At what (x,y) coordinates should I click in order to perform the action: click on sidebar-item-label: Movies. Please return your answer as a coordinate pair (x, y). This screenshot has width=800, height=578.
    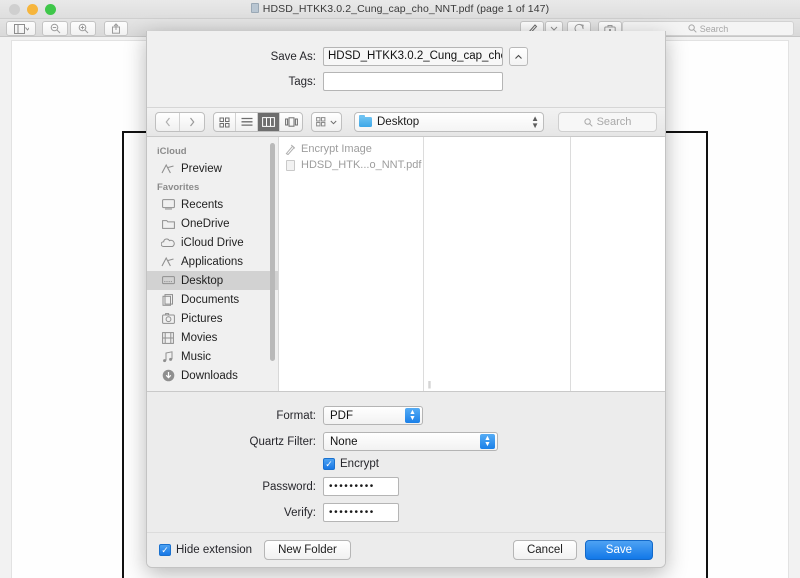
    Looking at the image, I should click on (199, 337).